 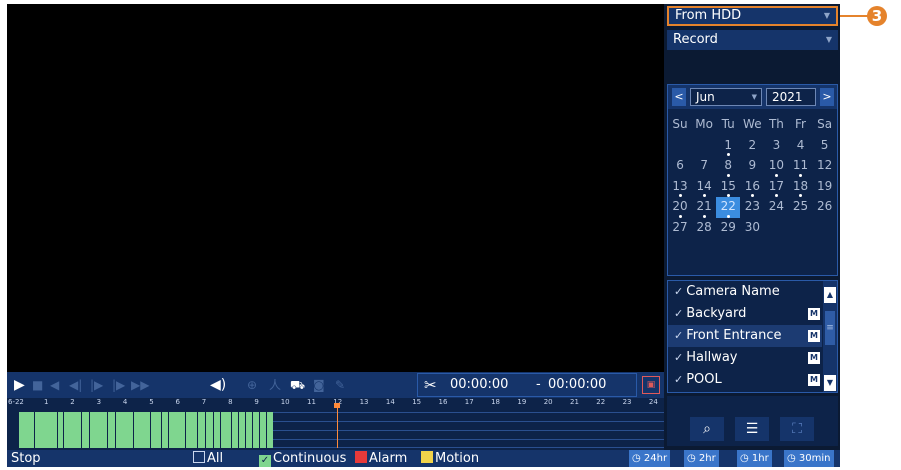 I want to click on weekday-label: Sa, so click(x=825, y=125).